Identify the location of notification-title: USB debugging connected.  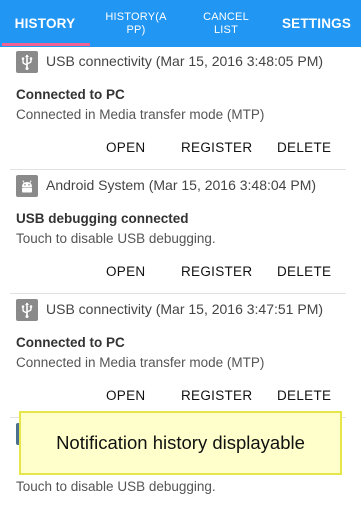
(102, 218).